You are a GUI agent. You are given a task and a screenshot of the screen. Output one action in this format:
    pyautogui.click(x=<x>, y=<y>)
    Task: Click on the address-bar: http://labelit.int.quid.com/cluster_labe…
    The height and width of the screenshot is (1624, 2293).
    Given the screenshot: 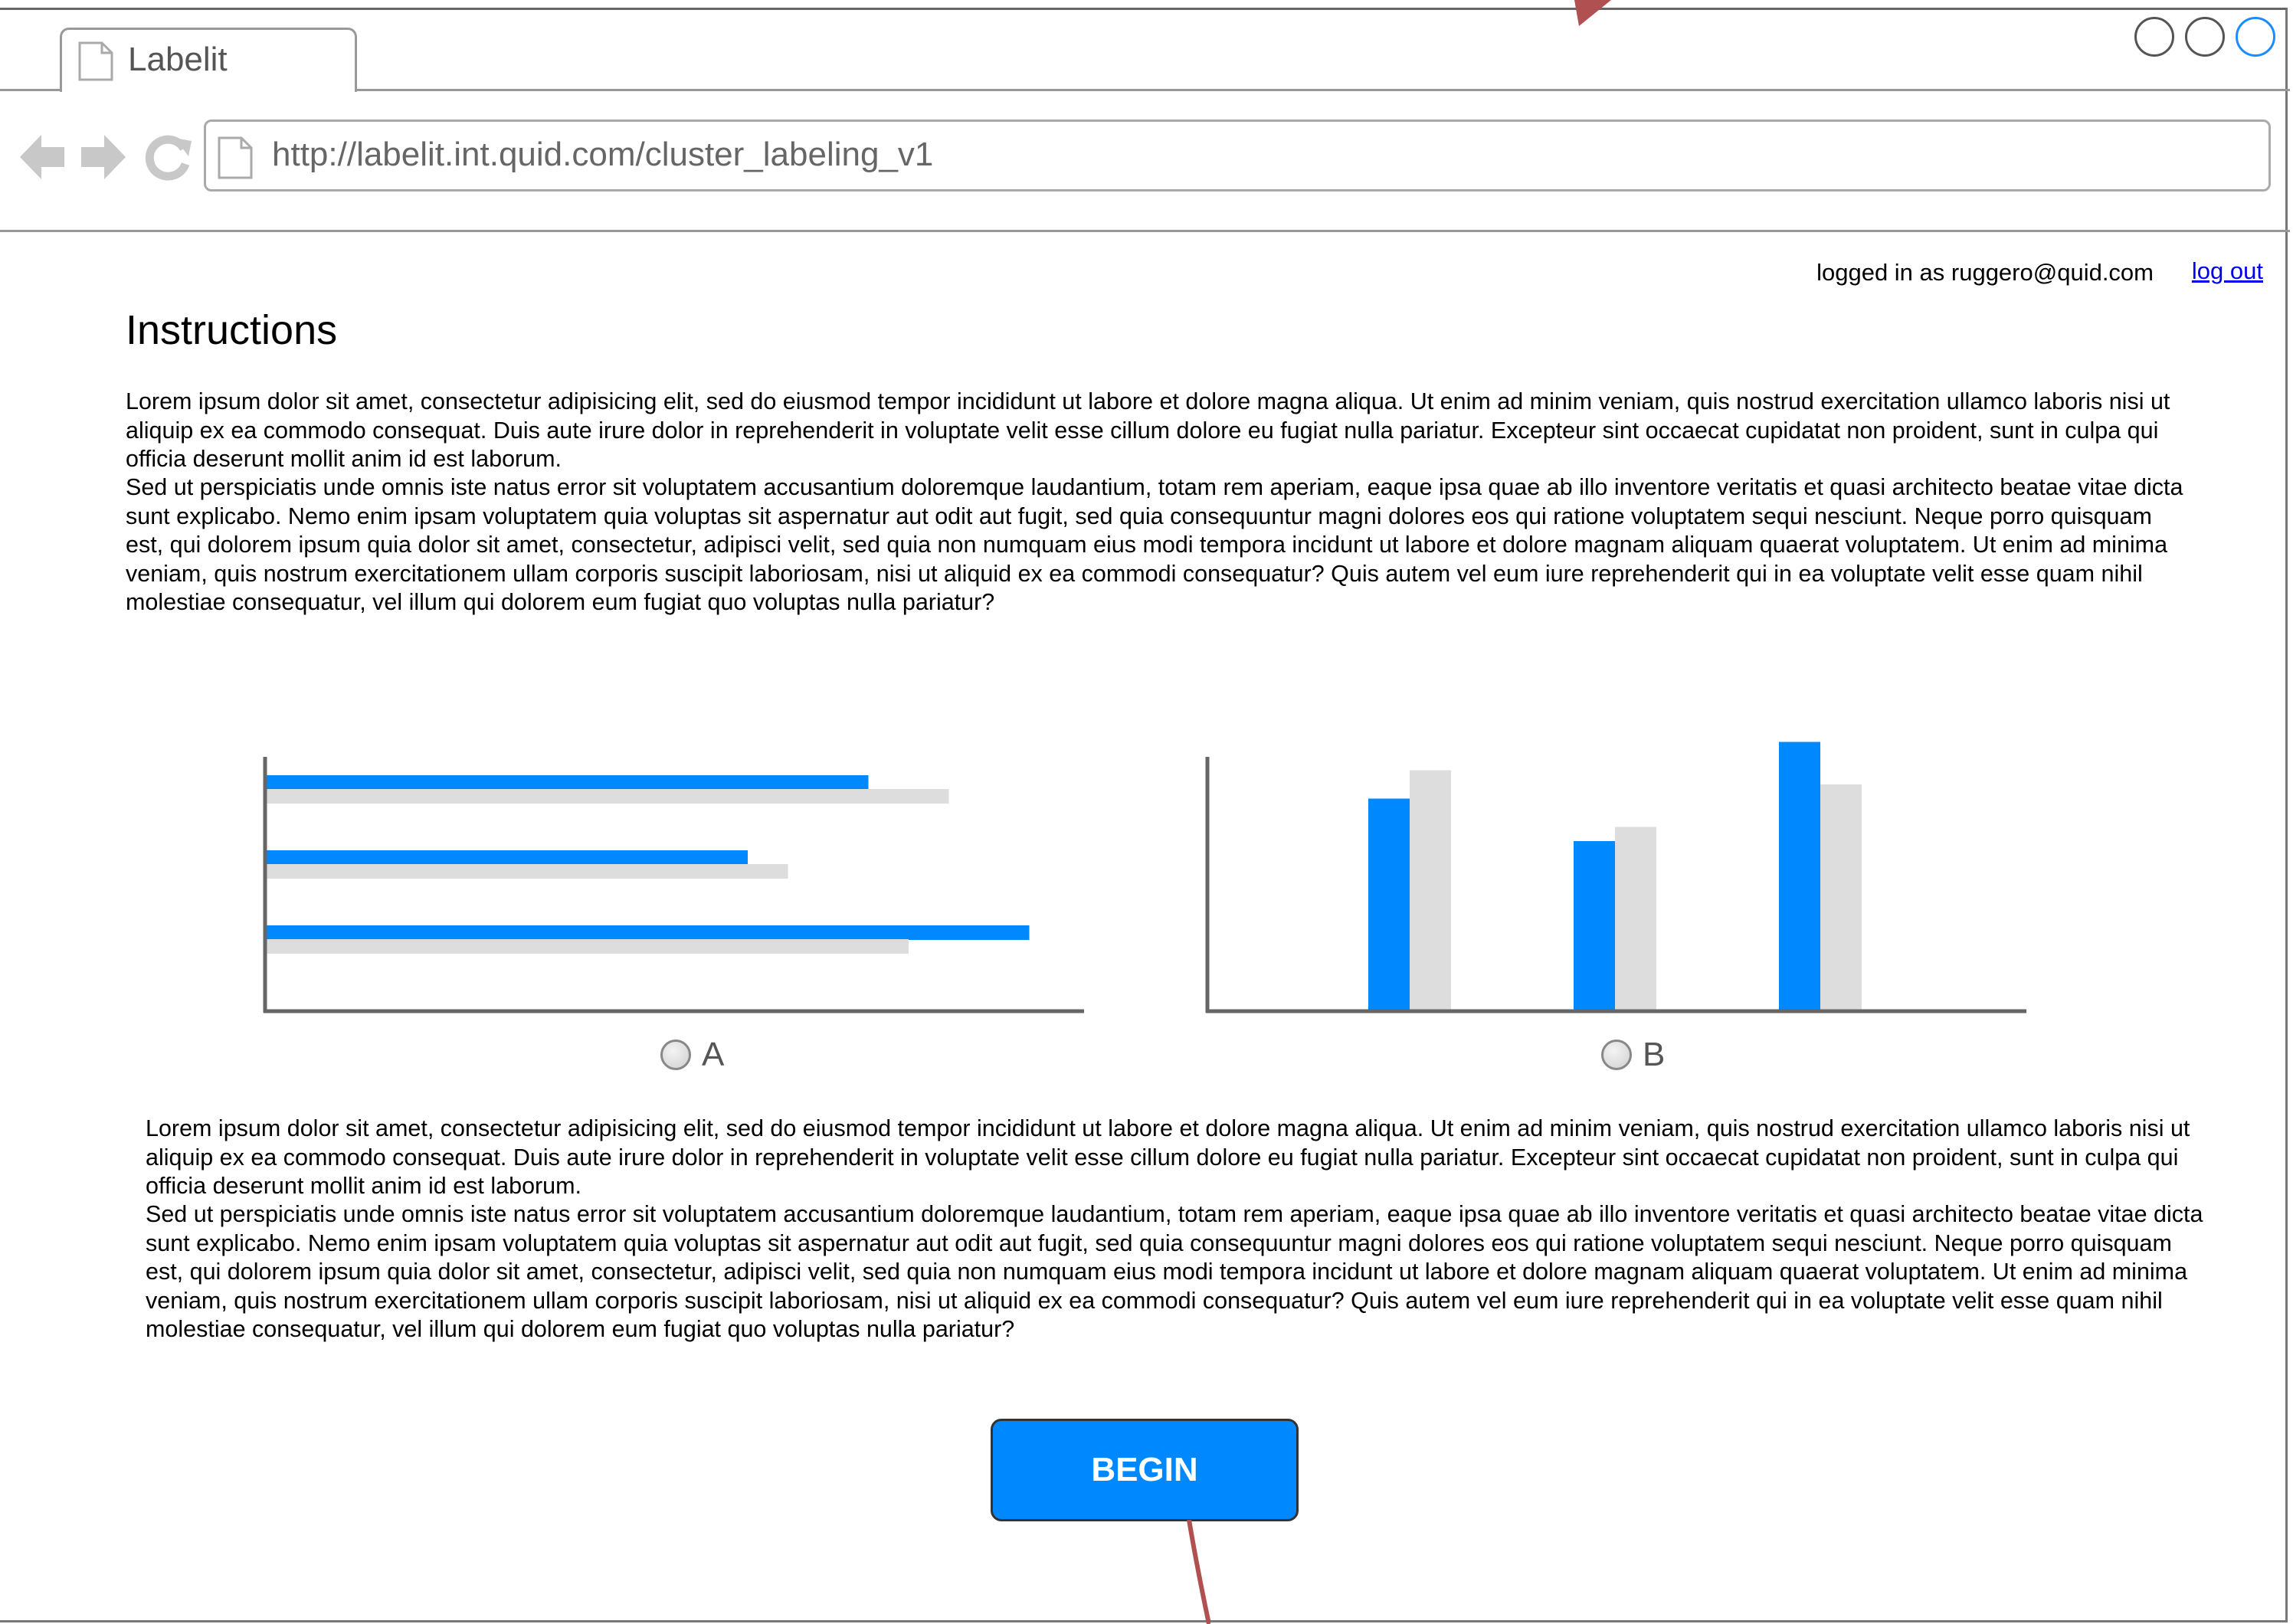 What is the action you would take?
    pyautogui.click(x=1237, y=156)
    